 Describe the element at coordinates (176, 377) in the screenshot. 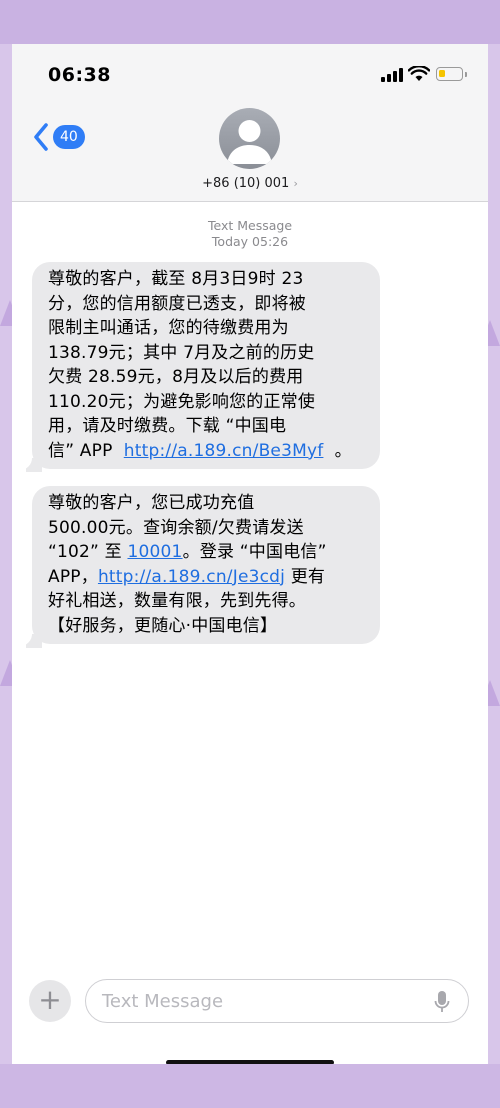

I see `message-line: 欠费 28.59元，8月及以后的费用` at that location.